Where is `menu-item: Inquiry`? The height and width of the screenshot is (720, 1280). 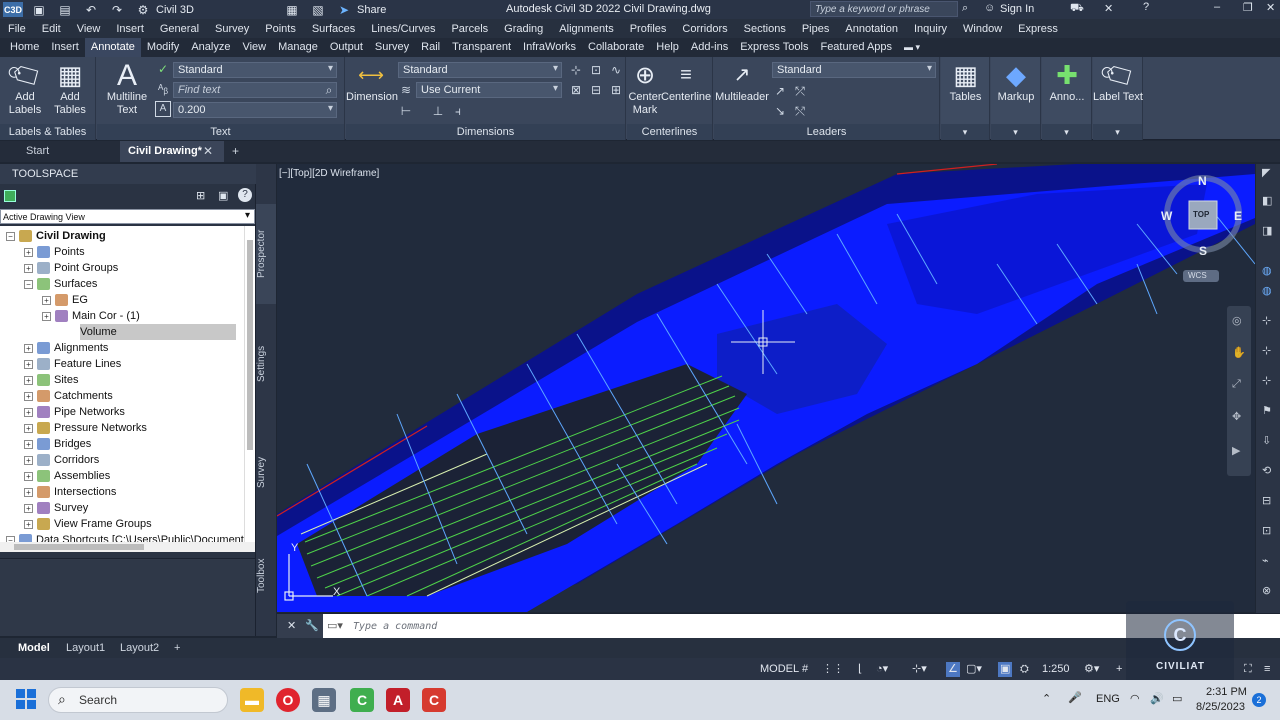 menu-item: Inquiry is located at coordinates (930, 29).